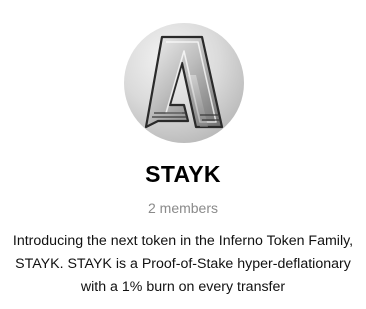 This screenshot has height=309, width=366. I want to click on member-count: 2 members, so click(183, 208).